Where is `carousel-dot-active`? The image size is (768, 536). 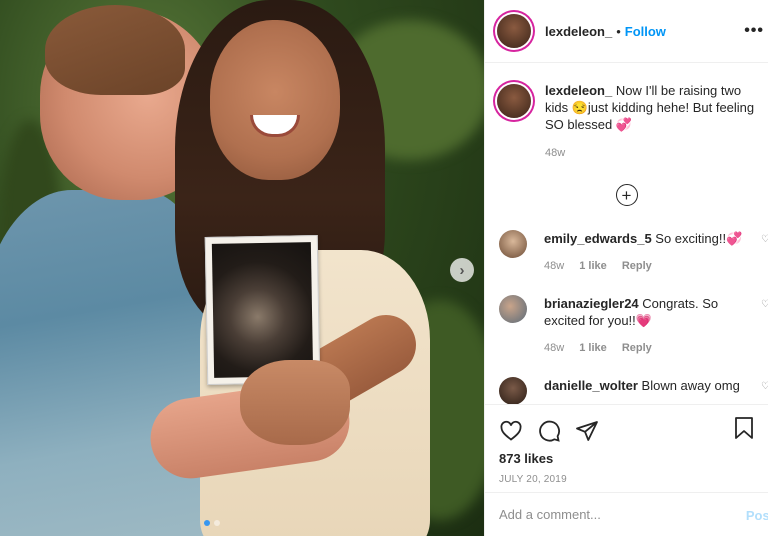
carousel-dot-active is located at coordinates (207, 523).